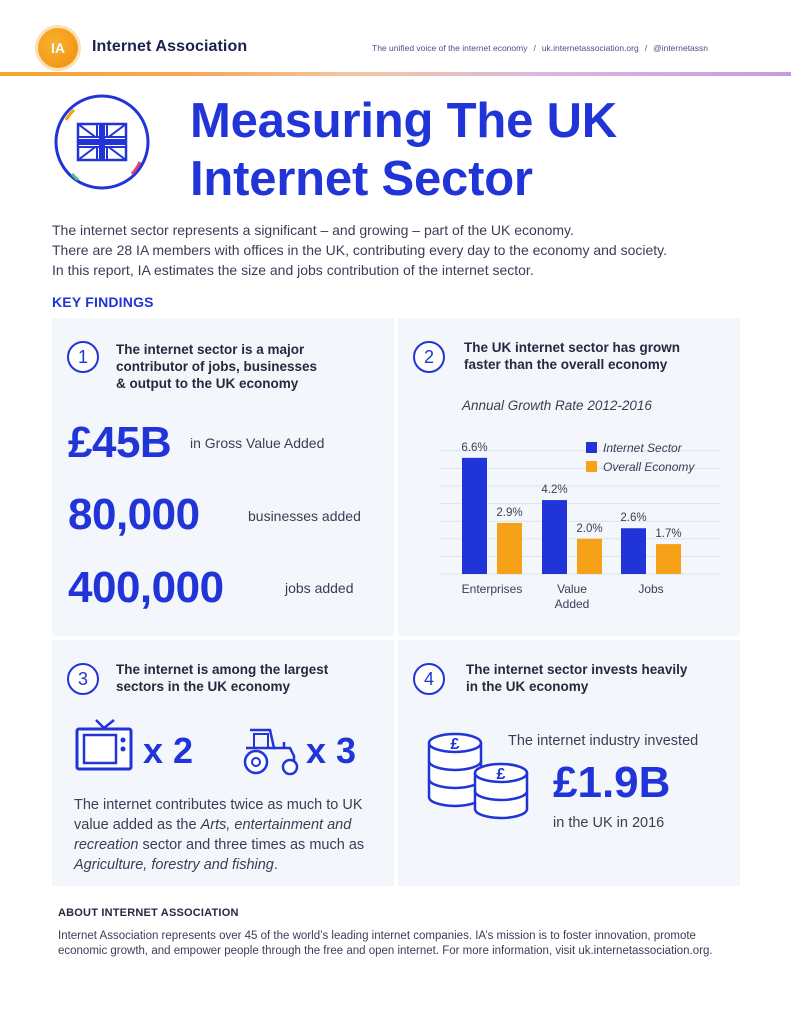 The image size is (791, 1024). What do you see at coordinates (590, 48) in the screenshot?
I see `website-link: uk.internetassociation.org` at bounding box center [590, 48].